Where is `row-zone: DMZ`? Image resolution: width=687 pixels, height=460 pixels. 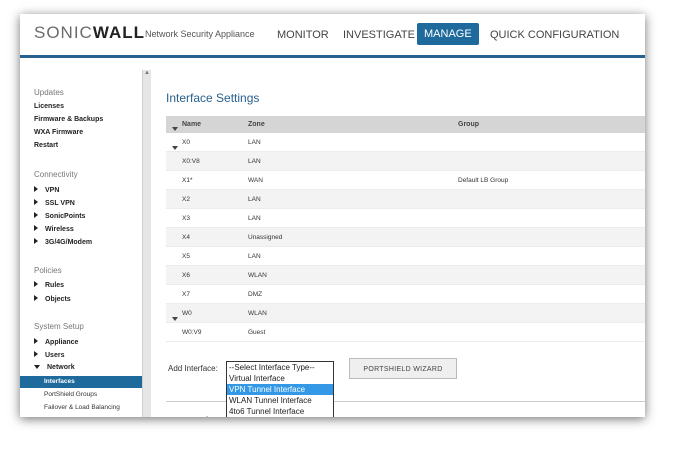 row-zone: DMZ is located at coordinates (255, 294).